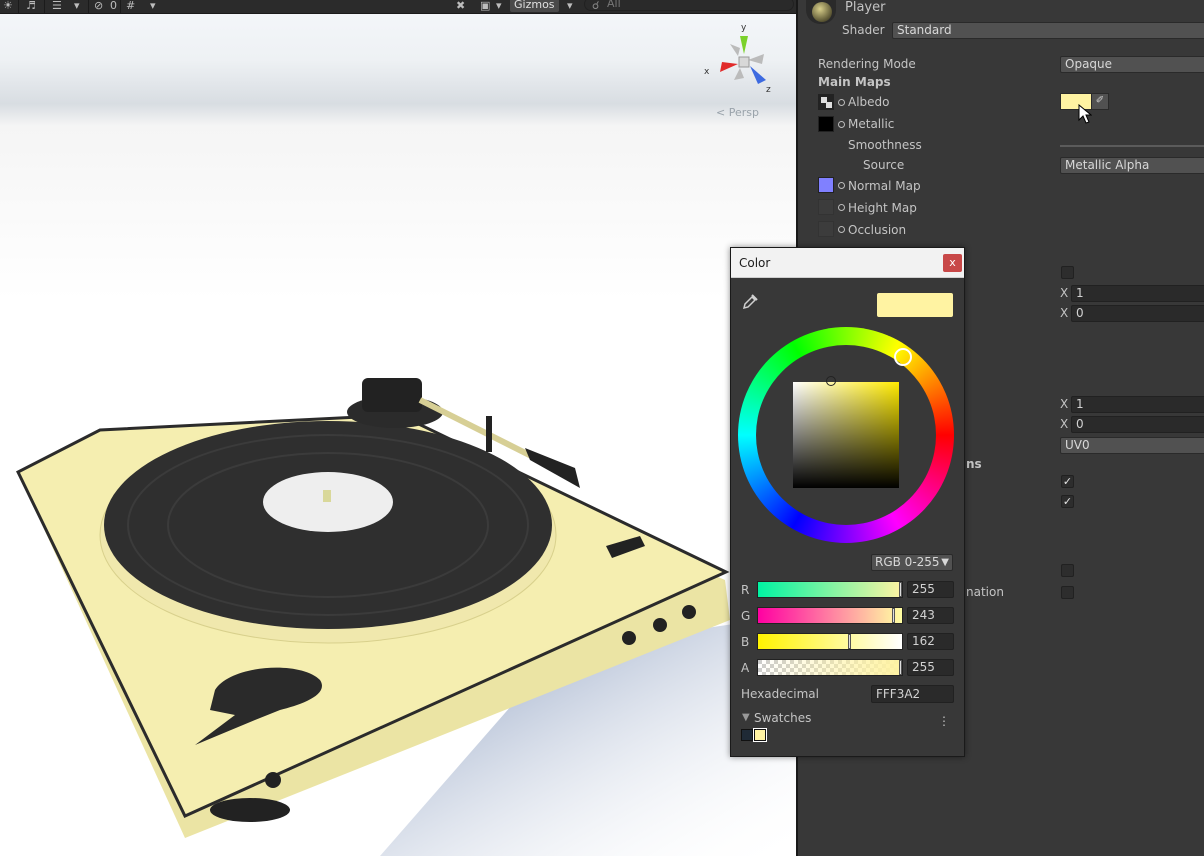  I want to click on color-picker-title: Color, so click(755, 263).